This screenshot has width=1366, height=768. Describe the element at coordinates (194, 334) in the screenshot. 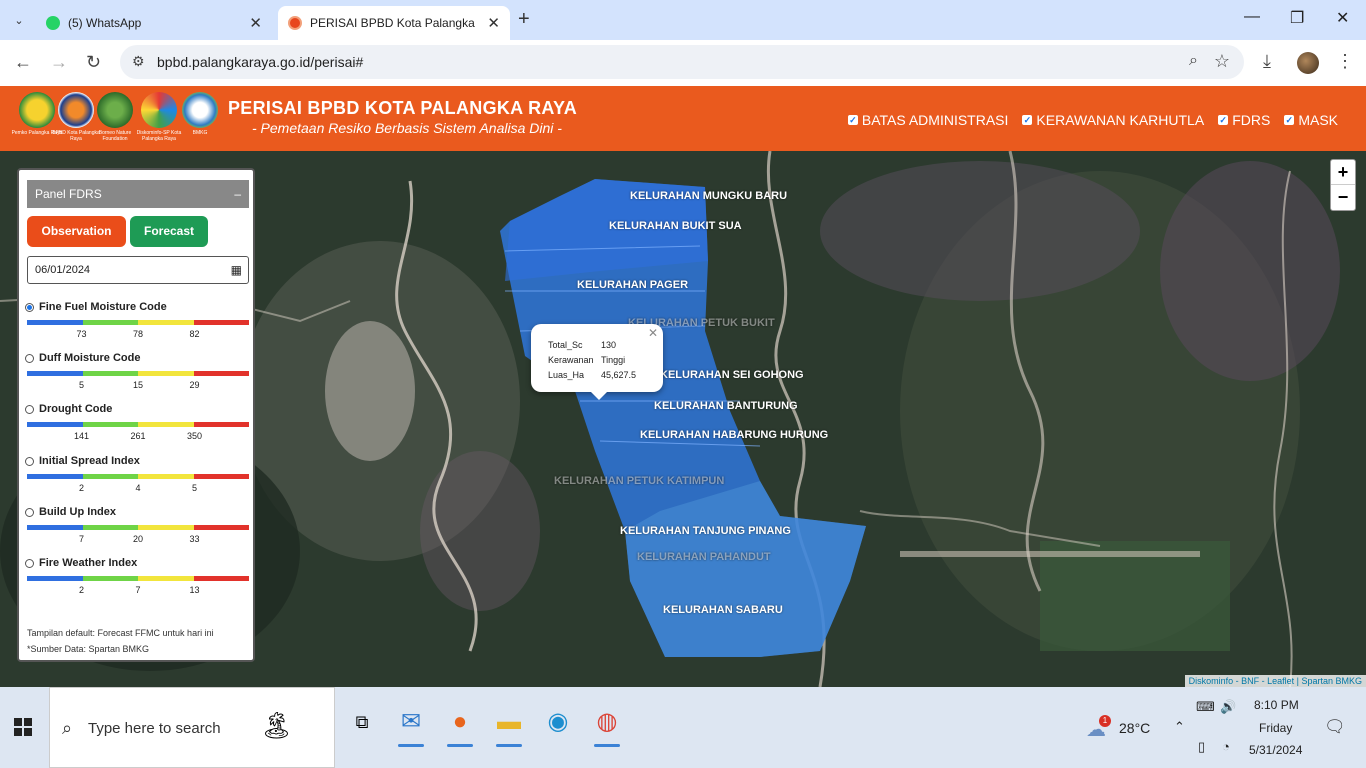

I see `scale-tick-label: 82` at that location.